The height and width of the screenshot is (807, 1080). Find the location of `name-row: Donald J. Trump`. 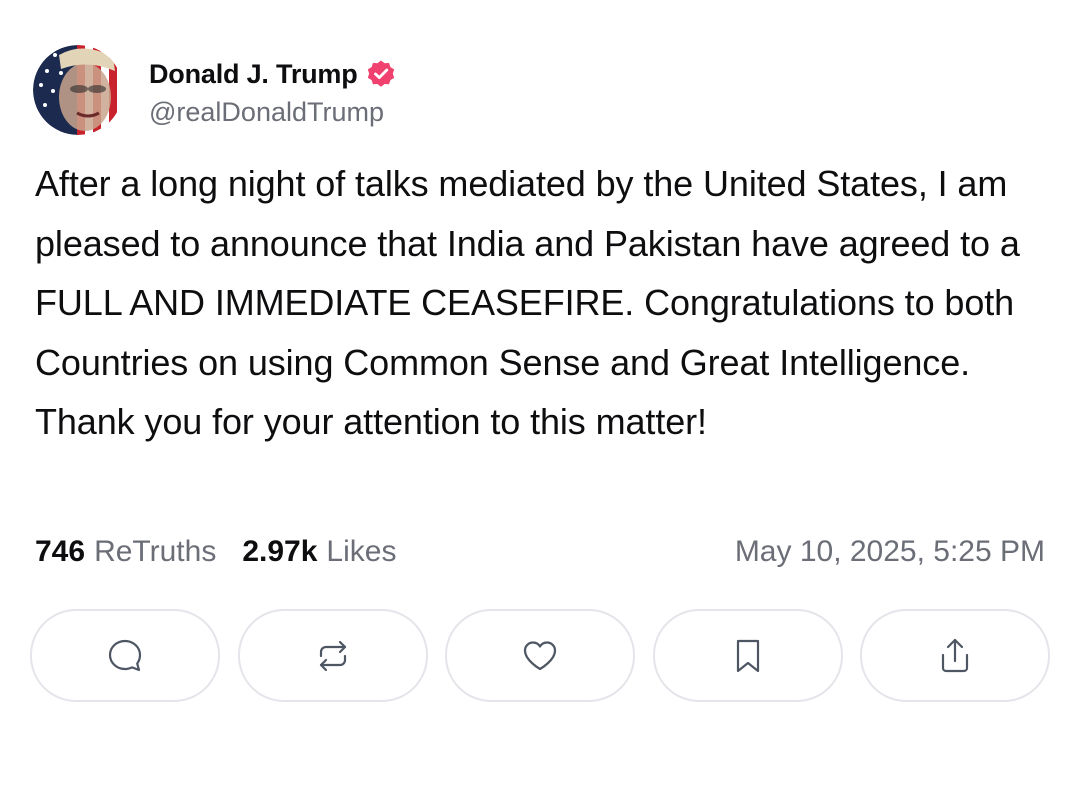

name-row: Donald J. Trump is located at coordinates (272, 74).